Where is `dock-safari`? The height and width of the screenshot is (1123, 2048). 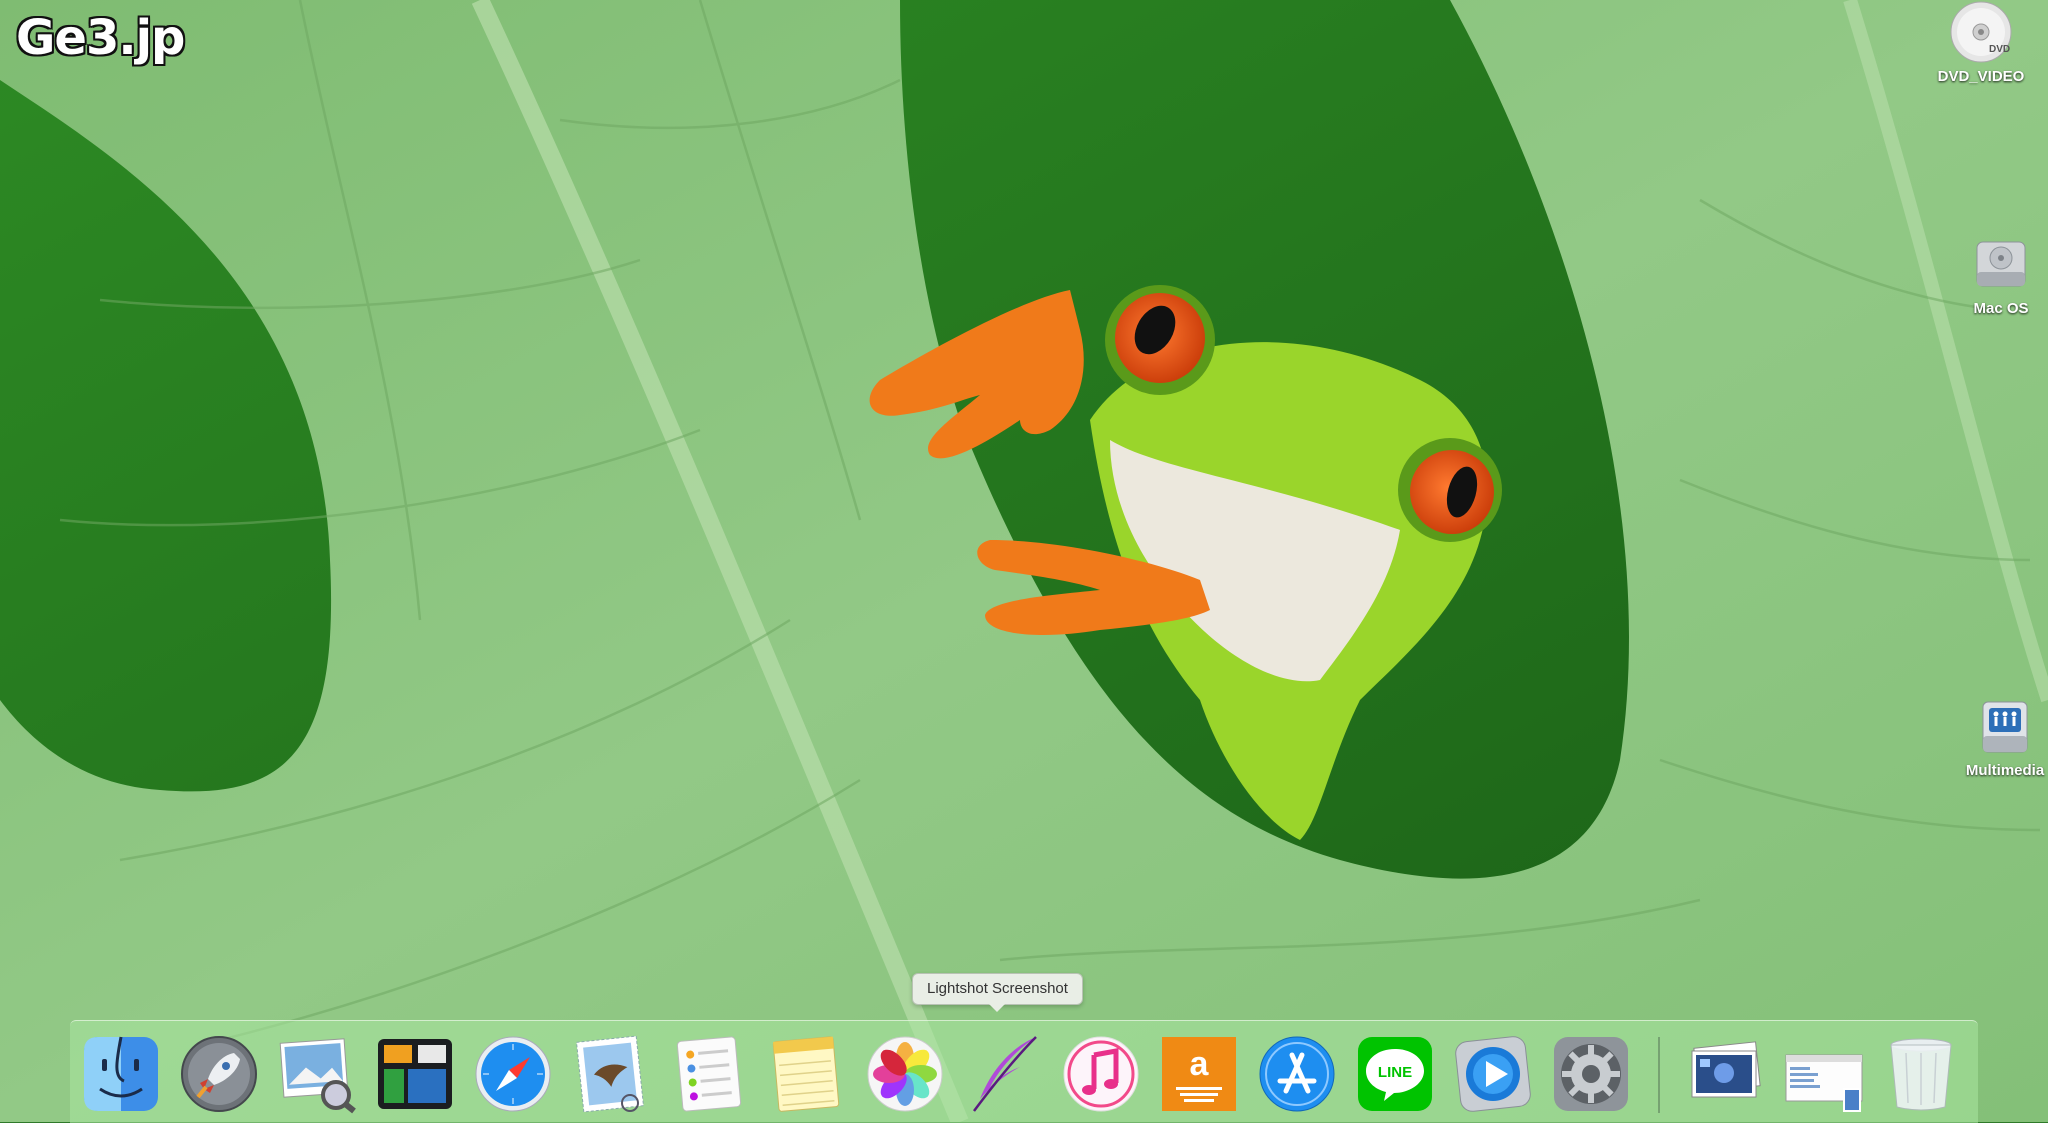 dock-safari is located at coordinates (513, 1074).